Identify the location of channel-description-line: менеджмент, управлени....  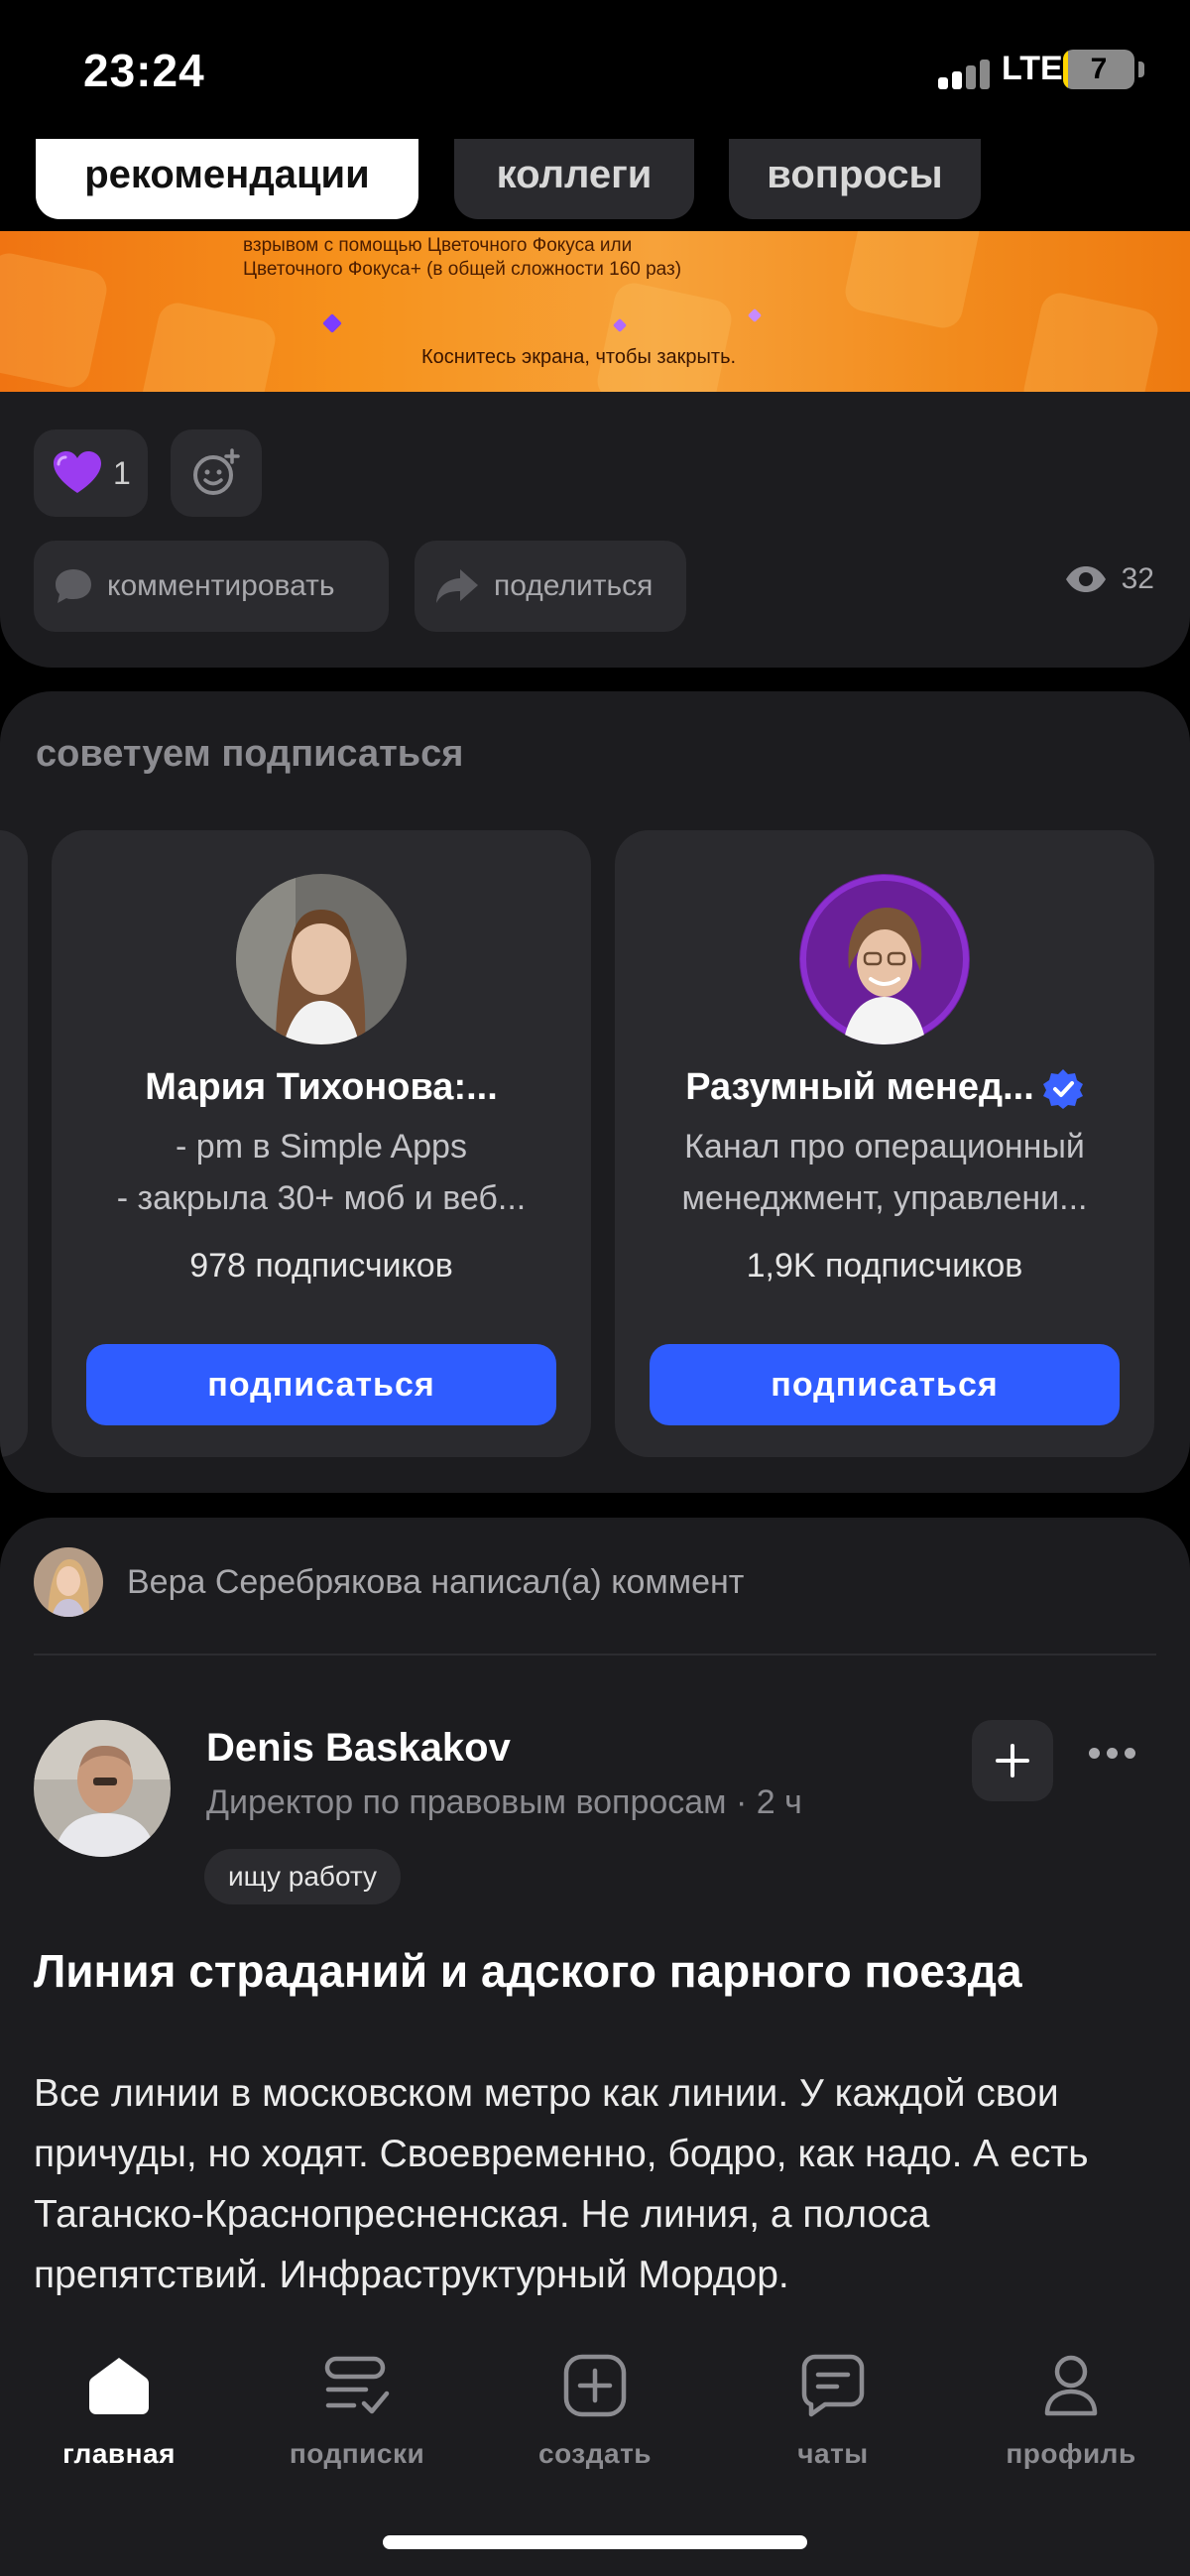
(884, 1198).